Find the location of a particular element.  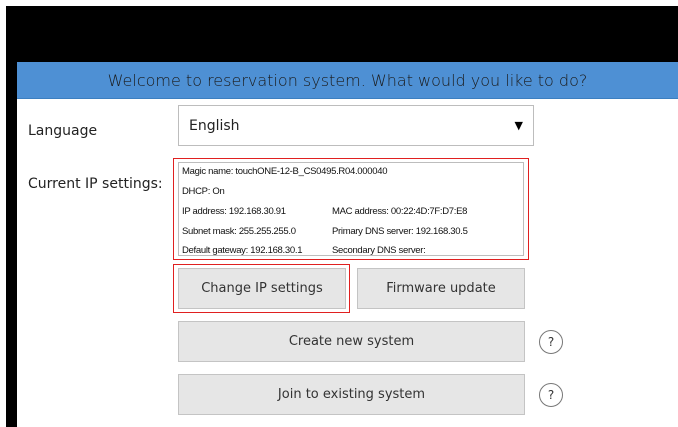

change-ip-label: Change IP settings is located at coordinates (262, 288).